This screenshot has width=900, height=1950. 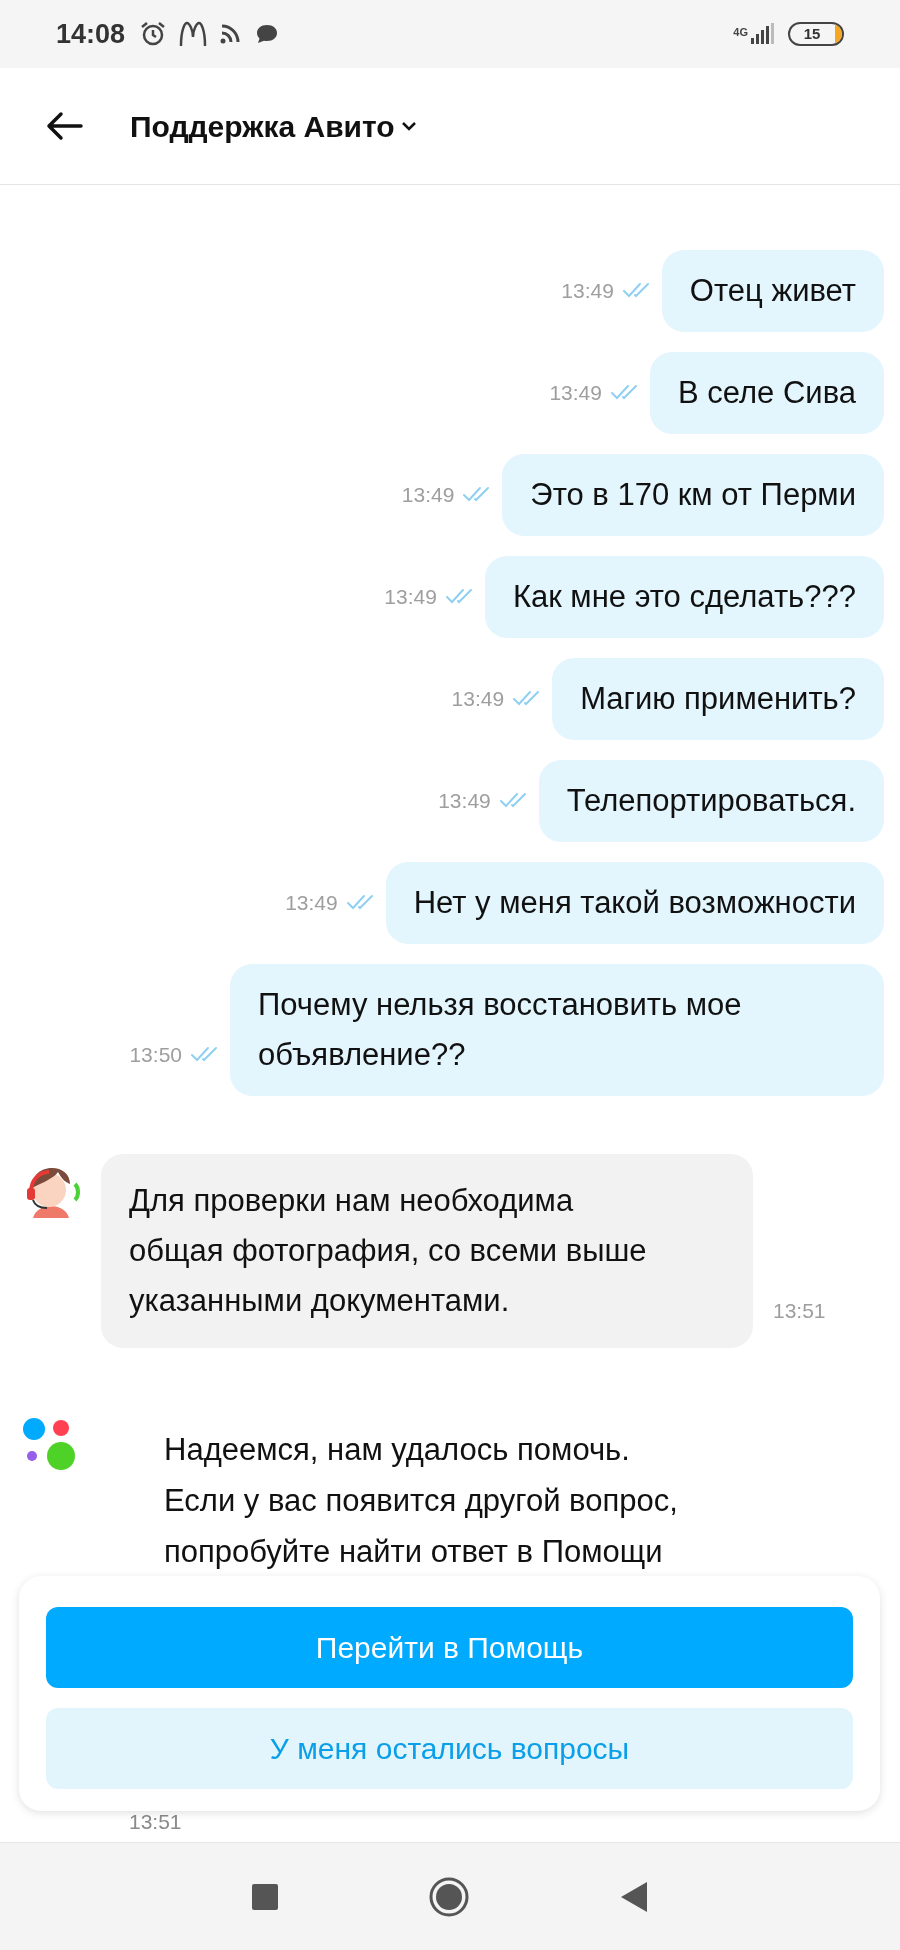 What do you see at coordinates (634, 1896) in the screenshot?
I see `back-triangle-icon` at bounding box center [634, 1896].